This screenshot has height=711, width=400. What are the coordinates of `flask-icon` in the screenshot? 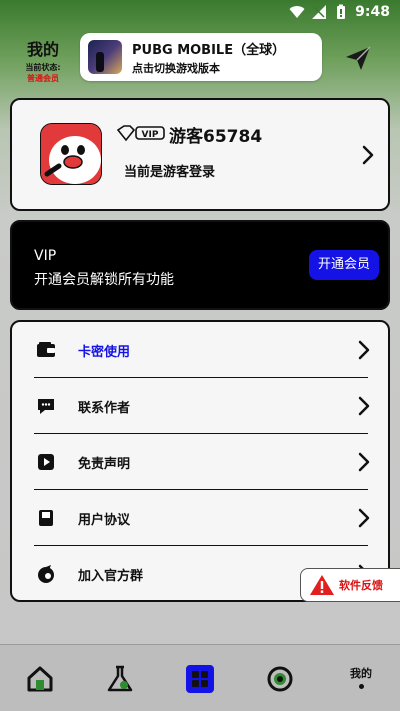 It's located at (120, 679).